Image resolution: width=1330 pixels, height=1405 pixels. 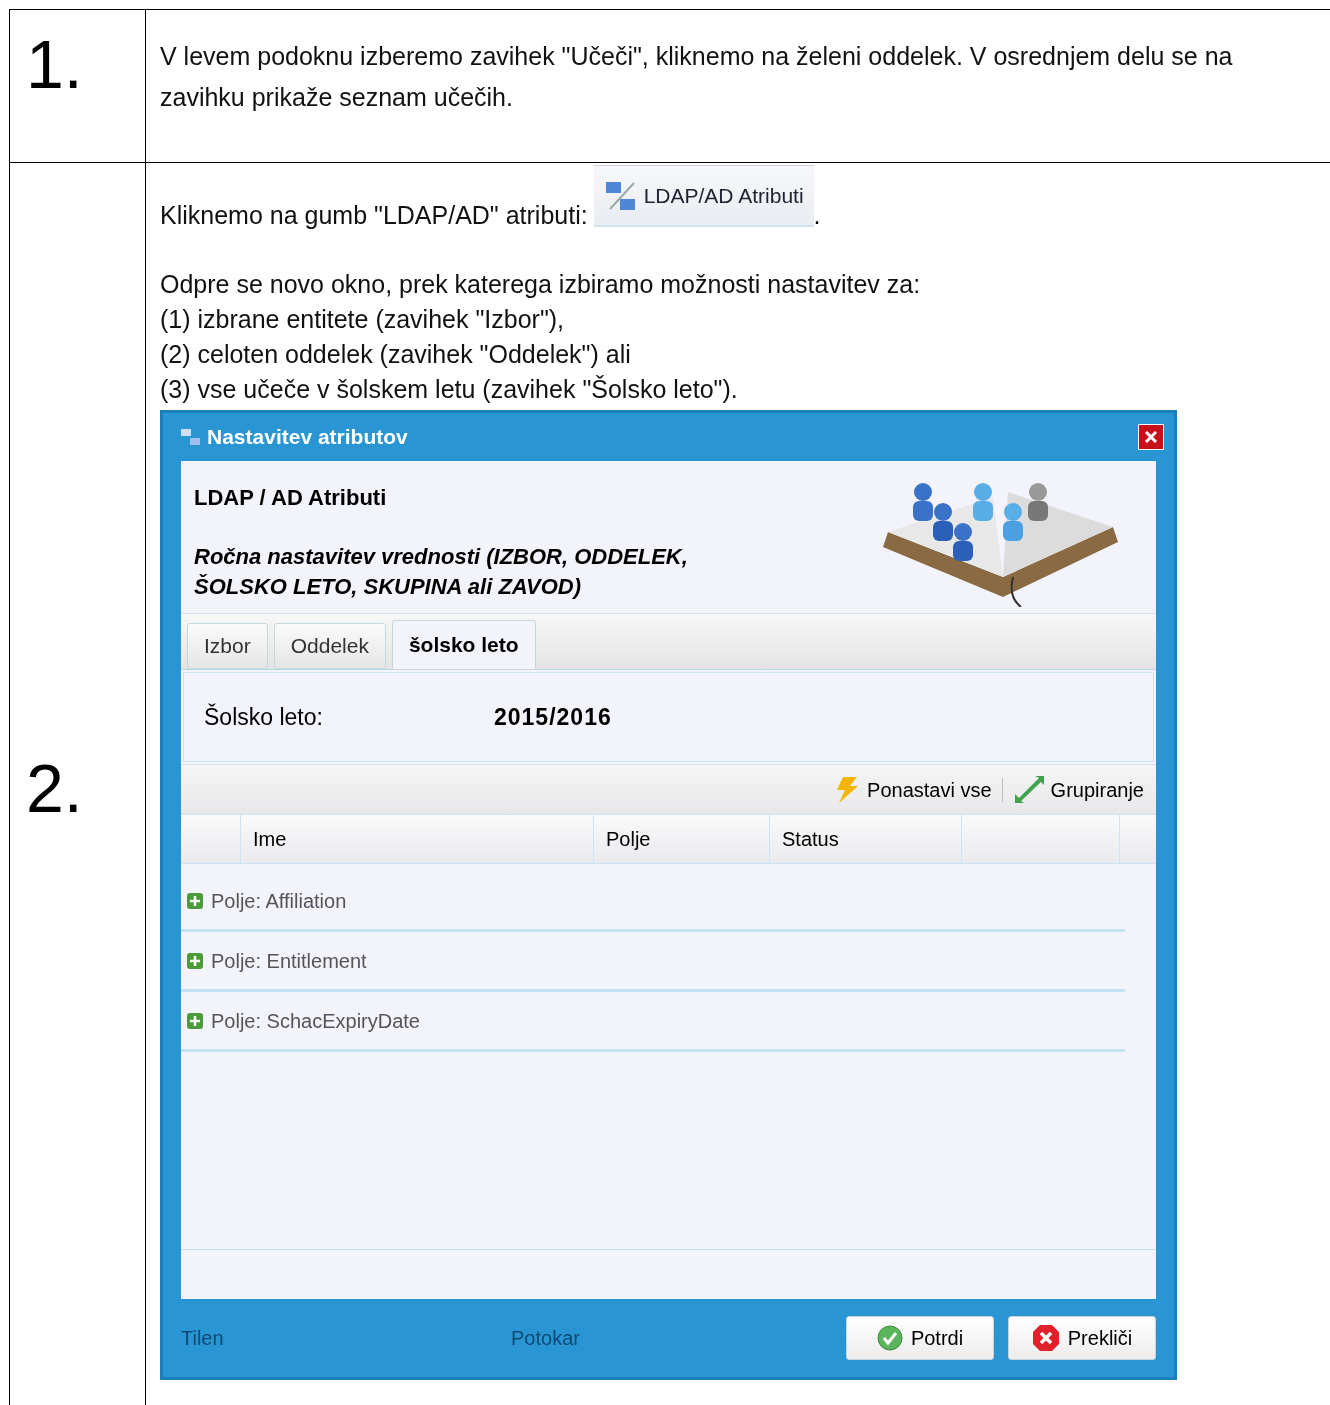 What do you see at coordinates (889, 1338) in the screenshot?
I see `check-icon` at bounding box center [889, 1338].